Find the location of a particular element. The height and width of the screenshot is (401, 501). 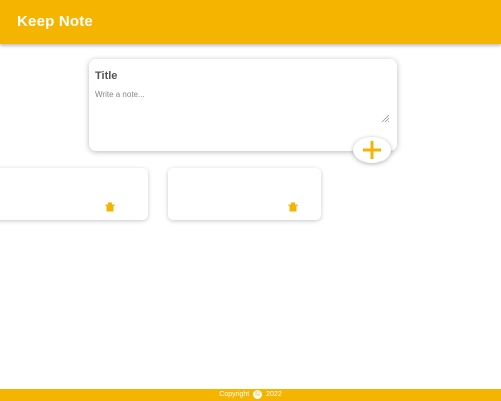

note-content-input is located at coordinates (237, 116).